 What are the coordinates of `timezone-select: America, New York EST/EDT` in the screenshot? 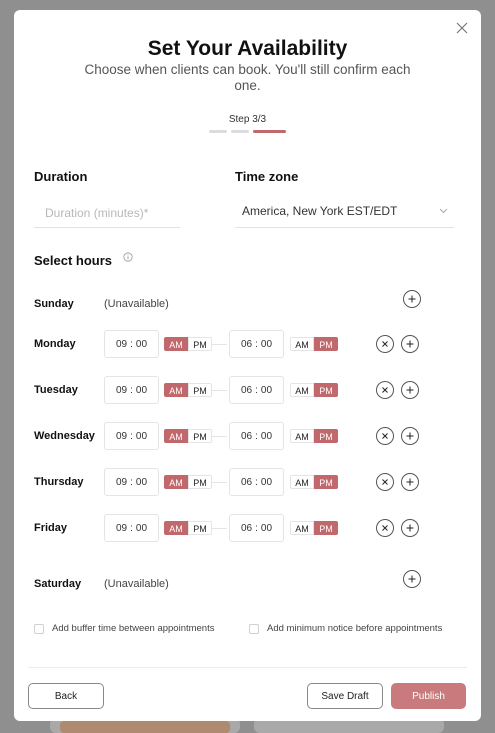 It's located at (344, 213).